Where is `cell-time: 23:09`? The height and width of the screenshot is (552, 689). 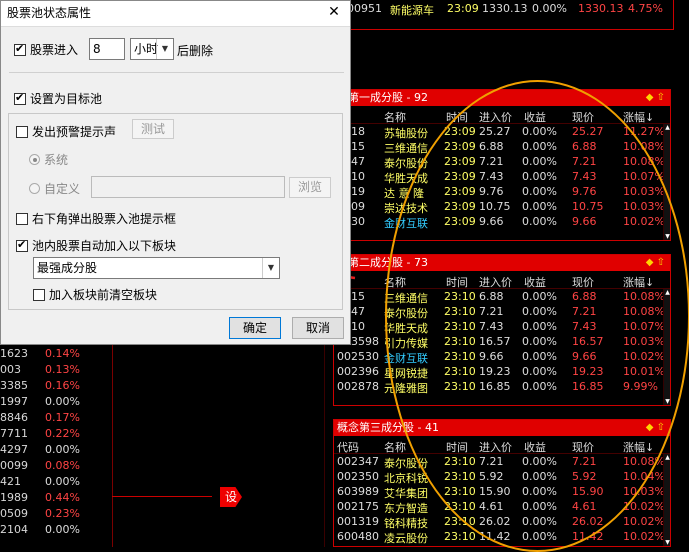 cell-time: 23:09 is located at coordinates (460, 131).